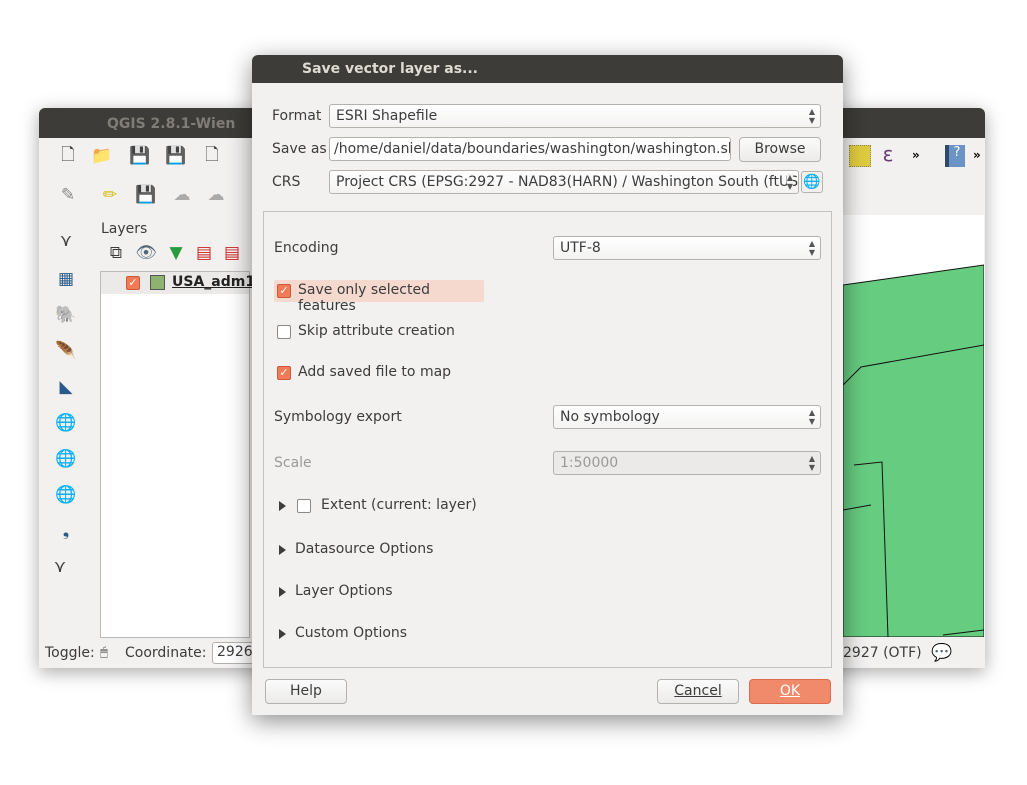  I want to click on scale-label: Scale, so click(293, 463).